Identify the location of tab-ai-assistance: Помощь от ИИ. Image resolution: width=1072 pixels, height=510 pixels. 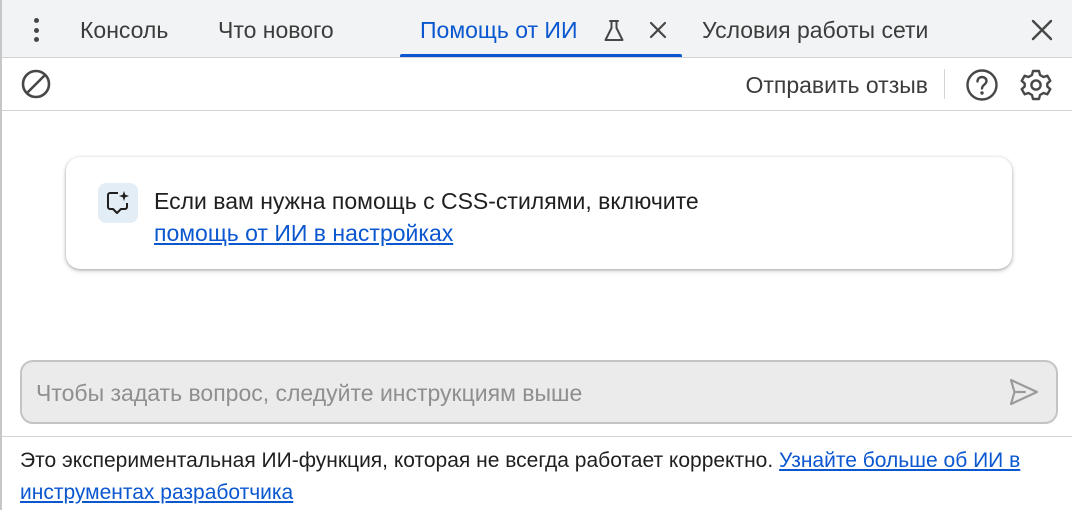
(499, 29).